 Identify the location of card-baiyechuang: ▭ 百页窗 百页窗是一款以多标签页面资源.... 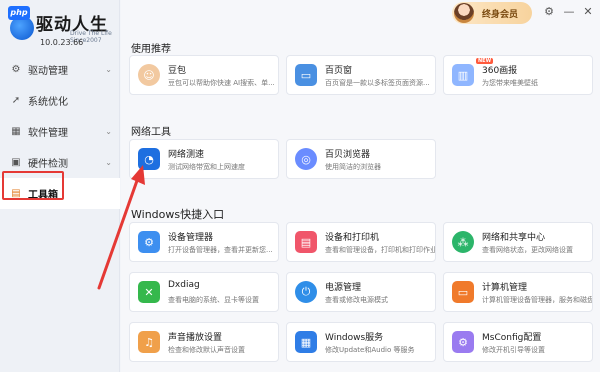
(361, 75).